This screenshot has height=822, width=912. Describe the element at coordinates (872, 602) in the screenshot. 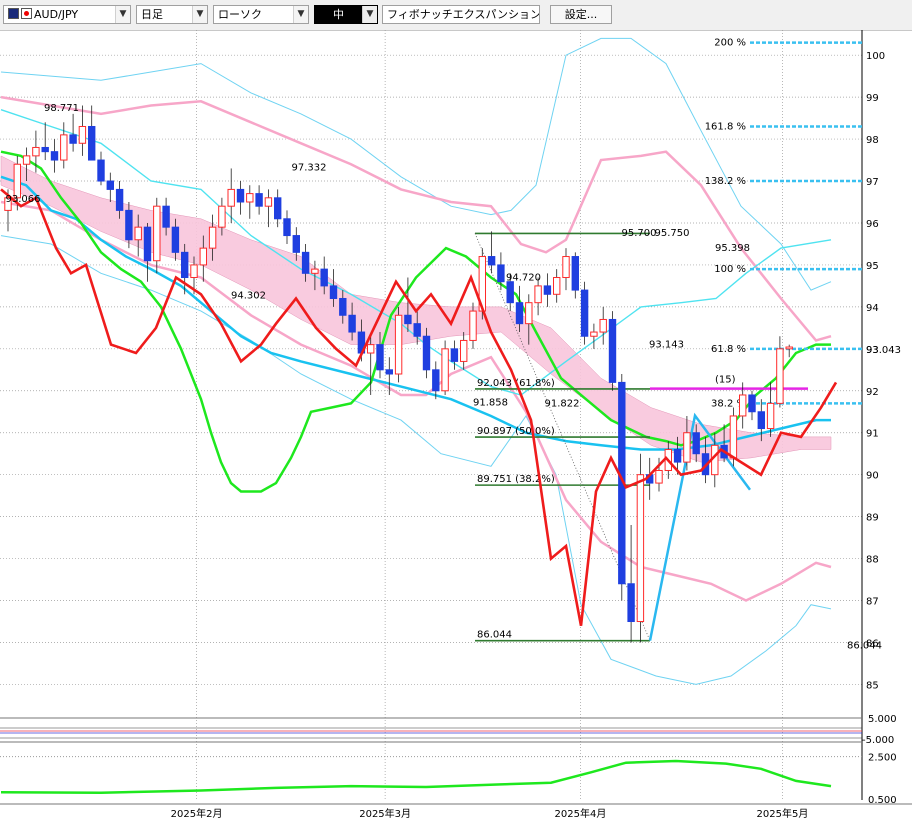

I see `price-tick: 87` at that location.